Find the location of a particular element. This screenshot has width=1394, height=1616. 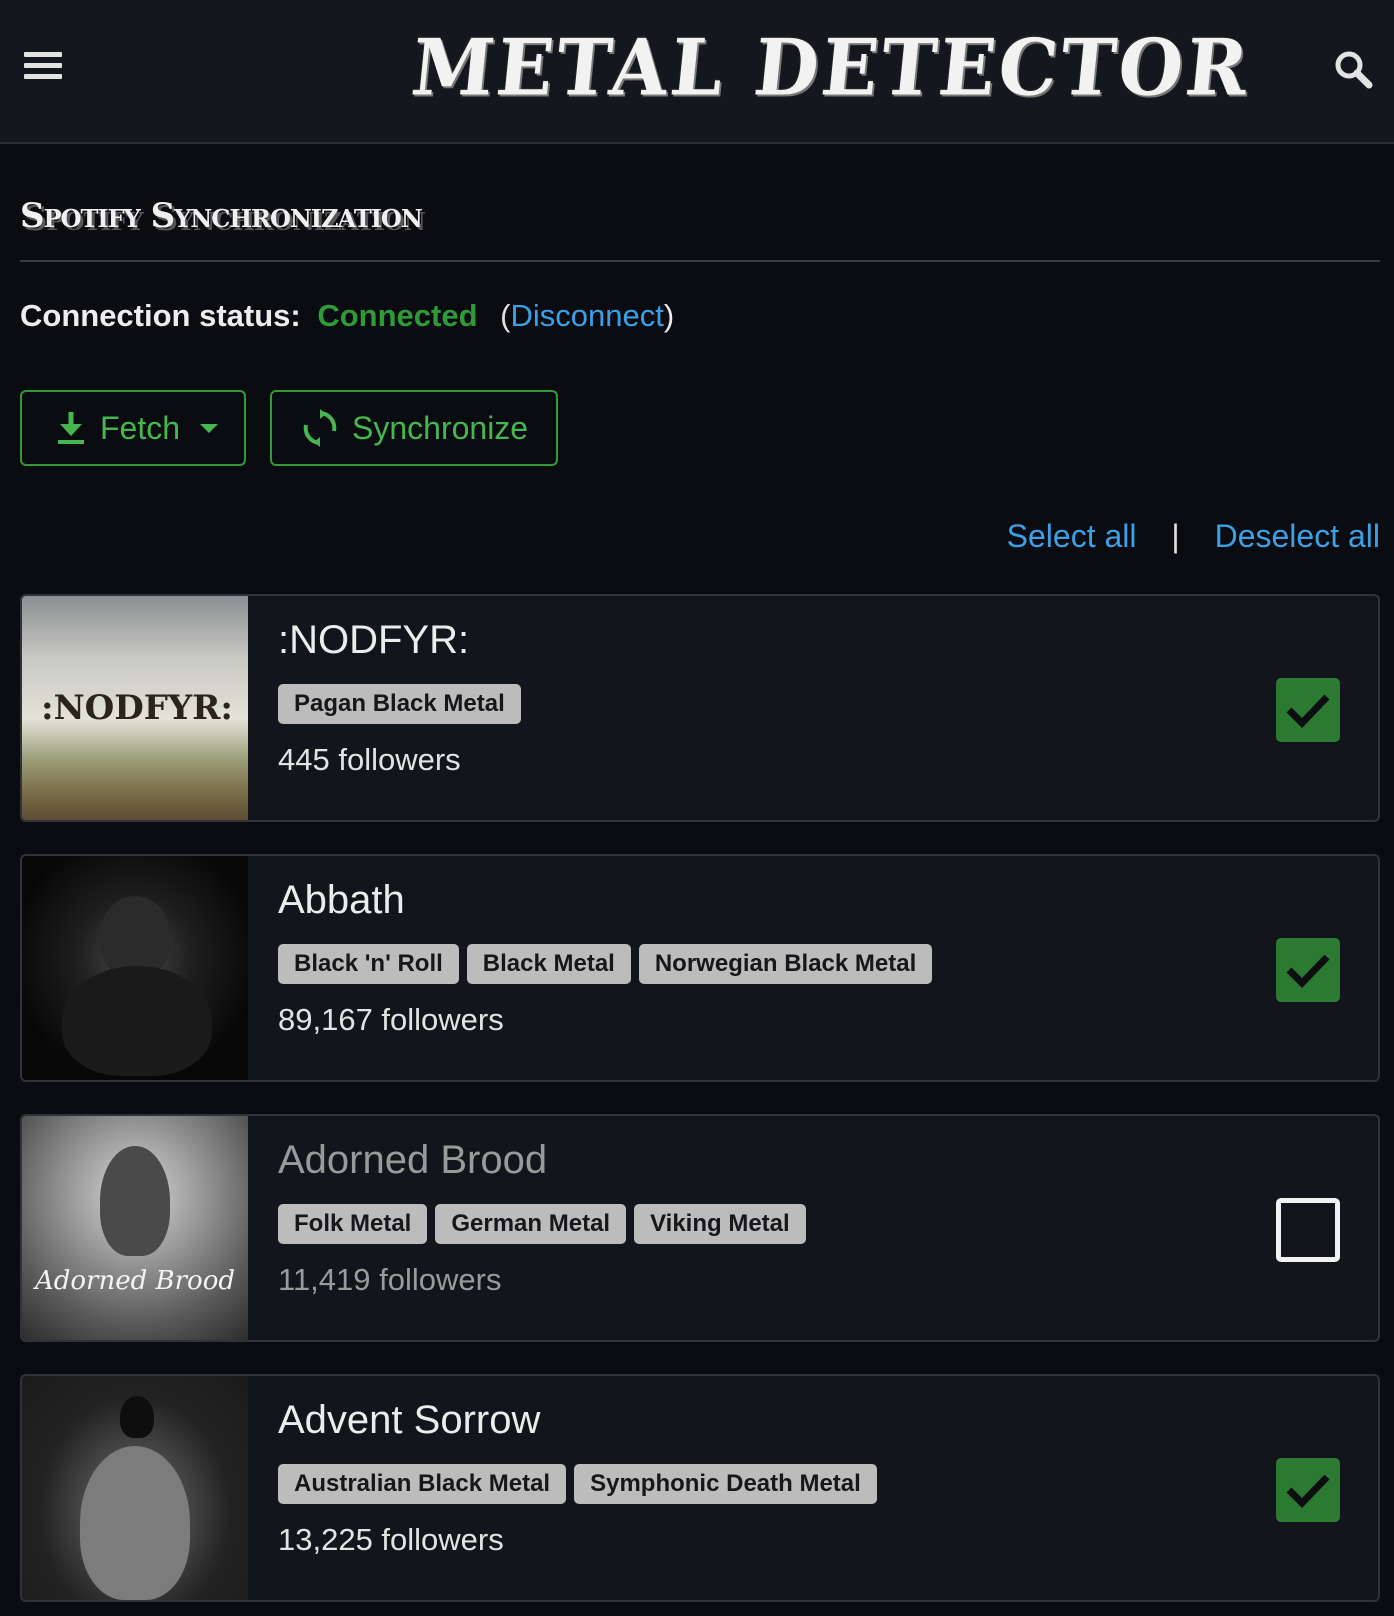

artist-thumbnail: :NODFYR: is located at coordinates (135, 708).